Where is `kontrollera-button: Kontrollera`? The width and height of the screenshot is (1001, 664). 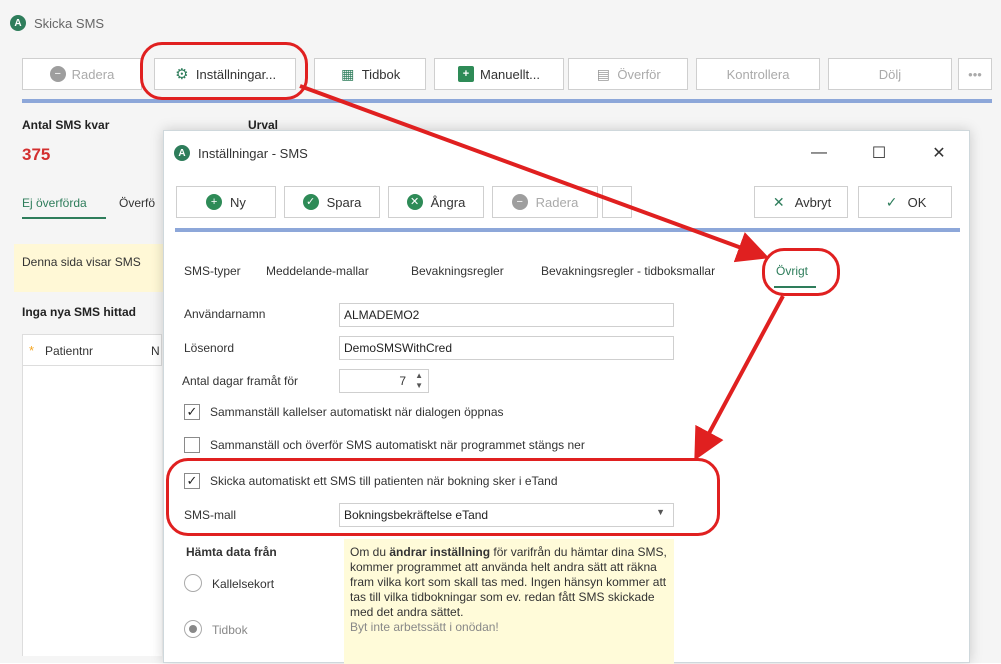 kontrollera-button: Kontrollera is located at coordinates (758, 74).